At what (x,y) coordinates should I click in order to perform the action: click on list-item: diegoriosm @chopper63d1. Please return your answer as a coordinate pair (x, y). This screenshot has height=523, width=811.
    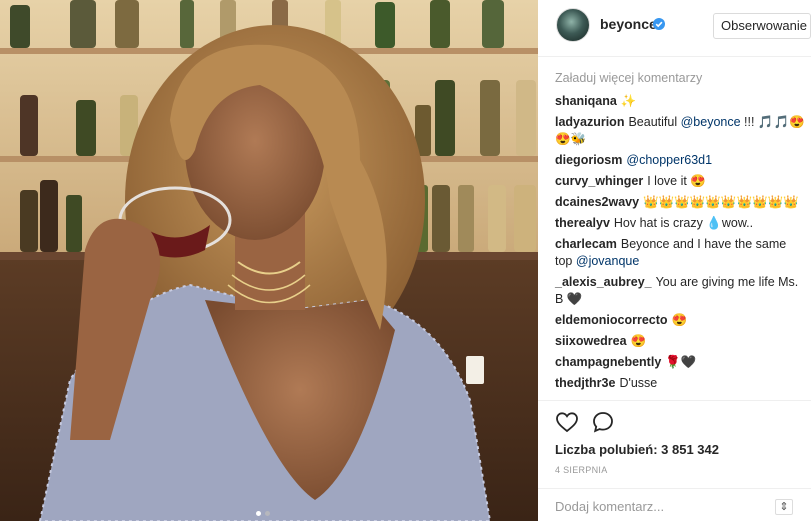
    Looking at the image, I should click on (681, 160).